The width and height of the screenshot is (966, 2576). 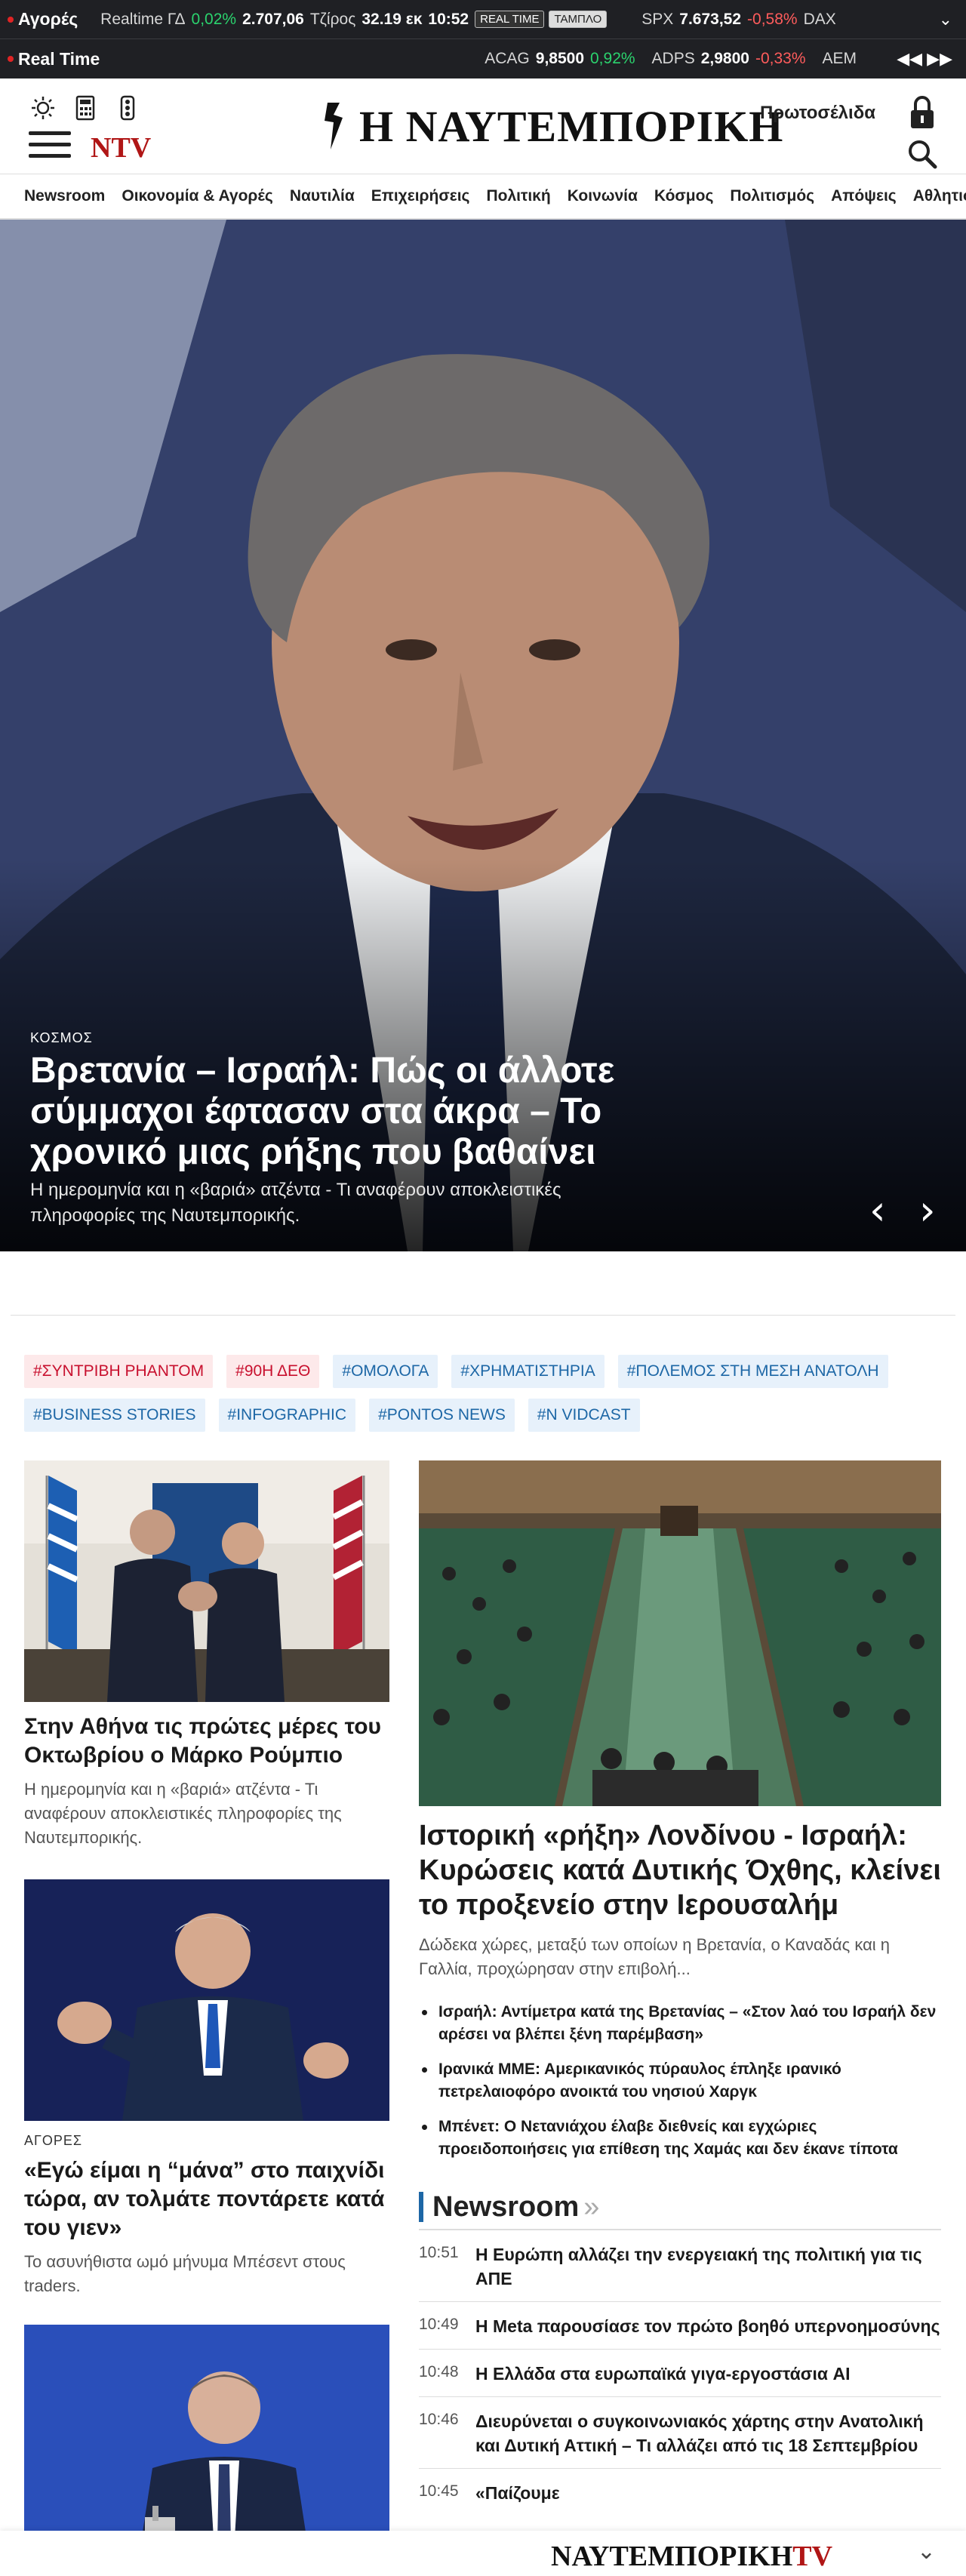 I want to click on lock-icon, so click(x=922, y=112).